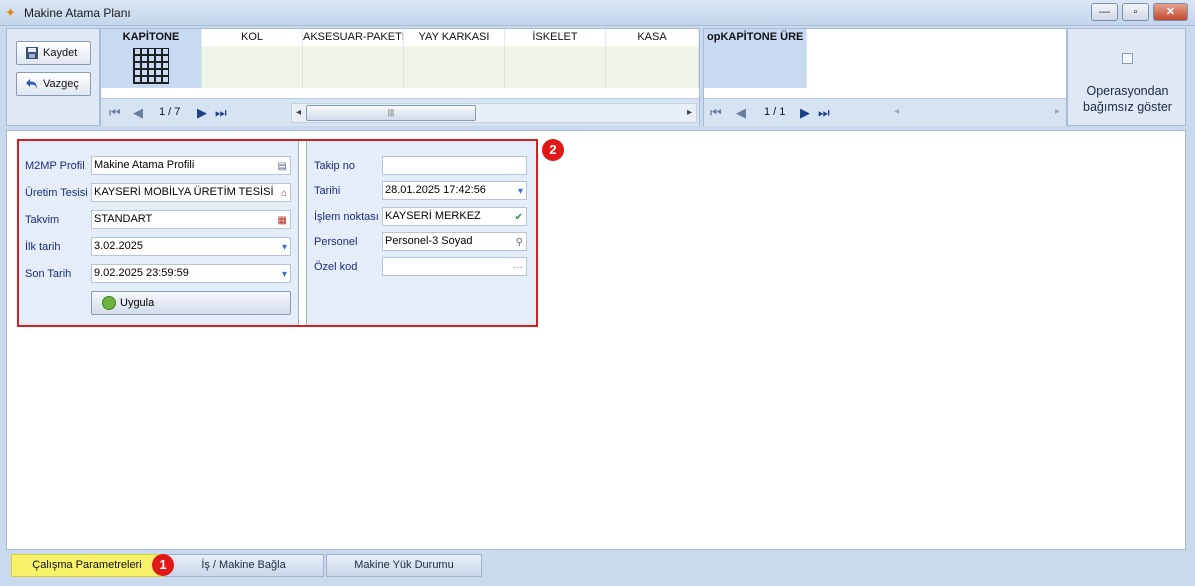 This screenshot has height=586, width=1195. What do you see at coordinates (1104, 12) in the screenshot?
I see `minimize-button: —` at bounding box center [1104, 12].